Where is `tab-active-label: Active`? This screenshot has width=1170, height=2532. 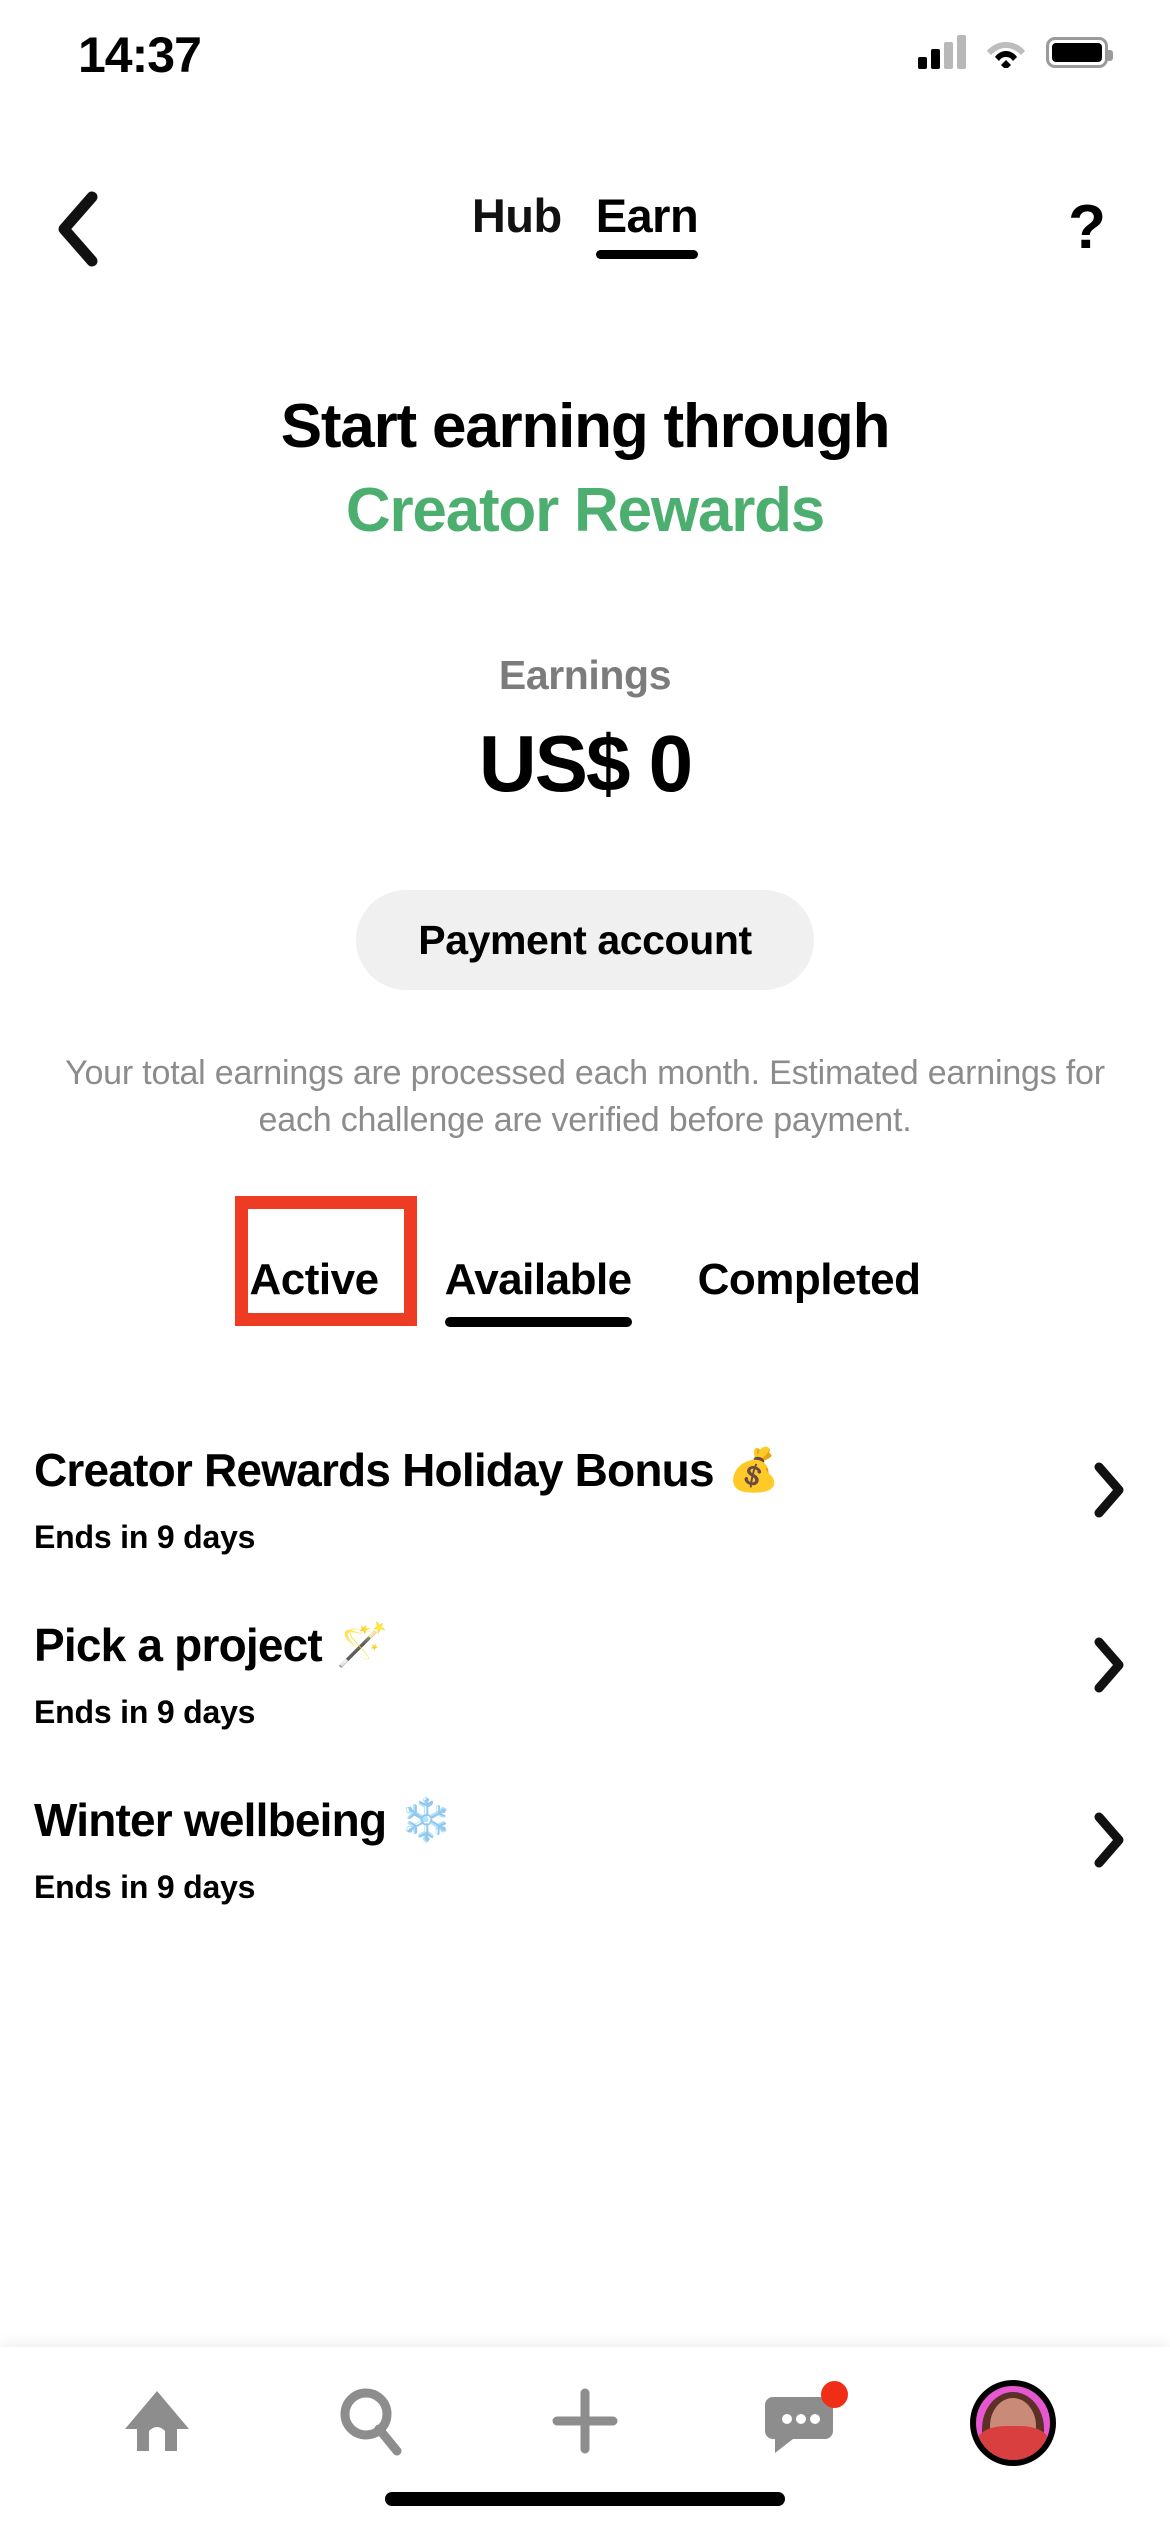
tab-active-label: Active is located at coordinates (314, 1279).